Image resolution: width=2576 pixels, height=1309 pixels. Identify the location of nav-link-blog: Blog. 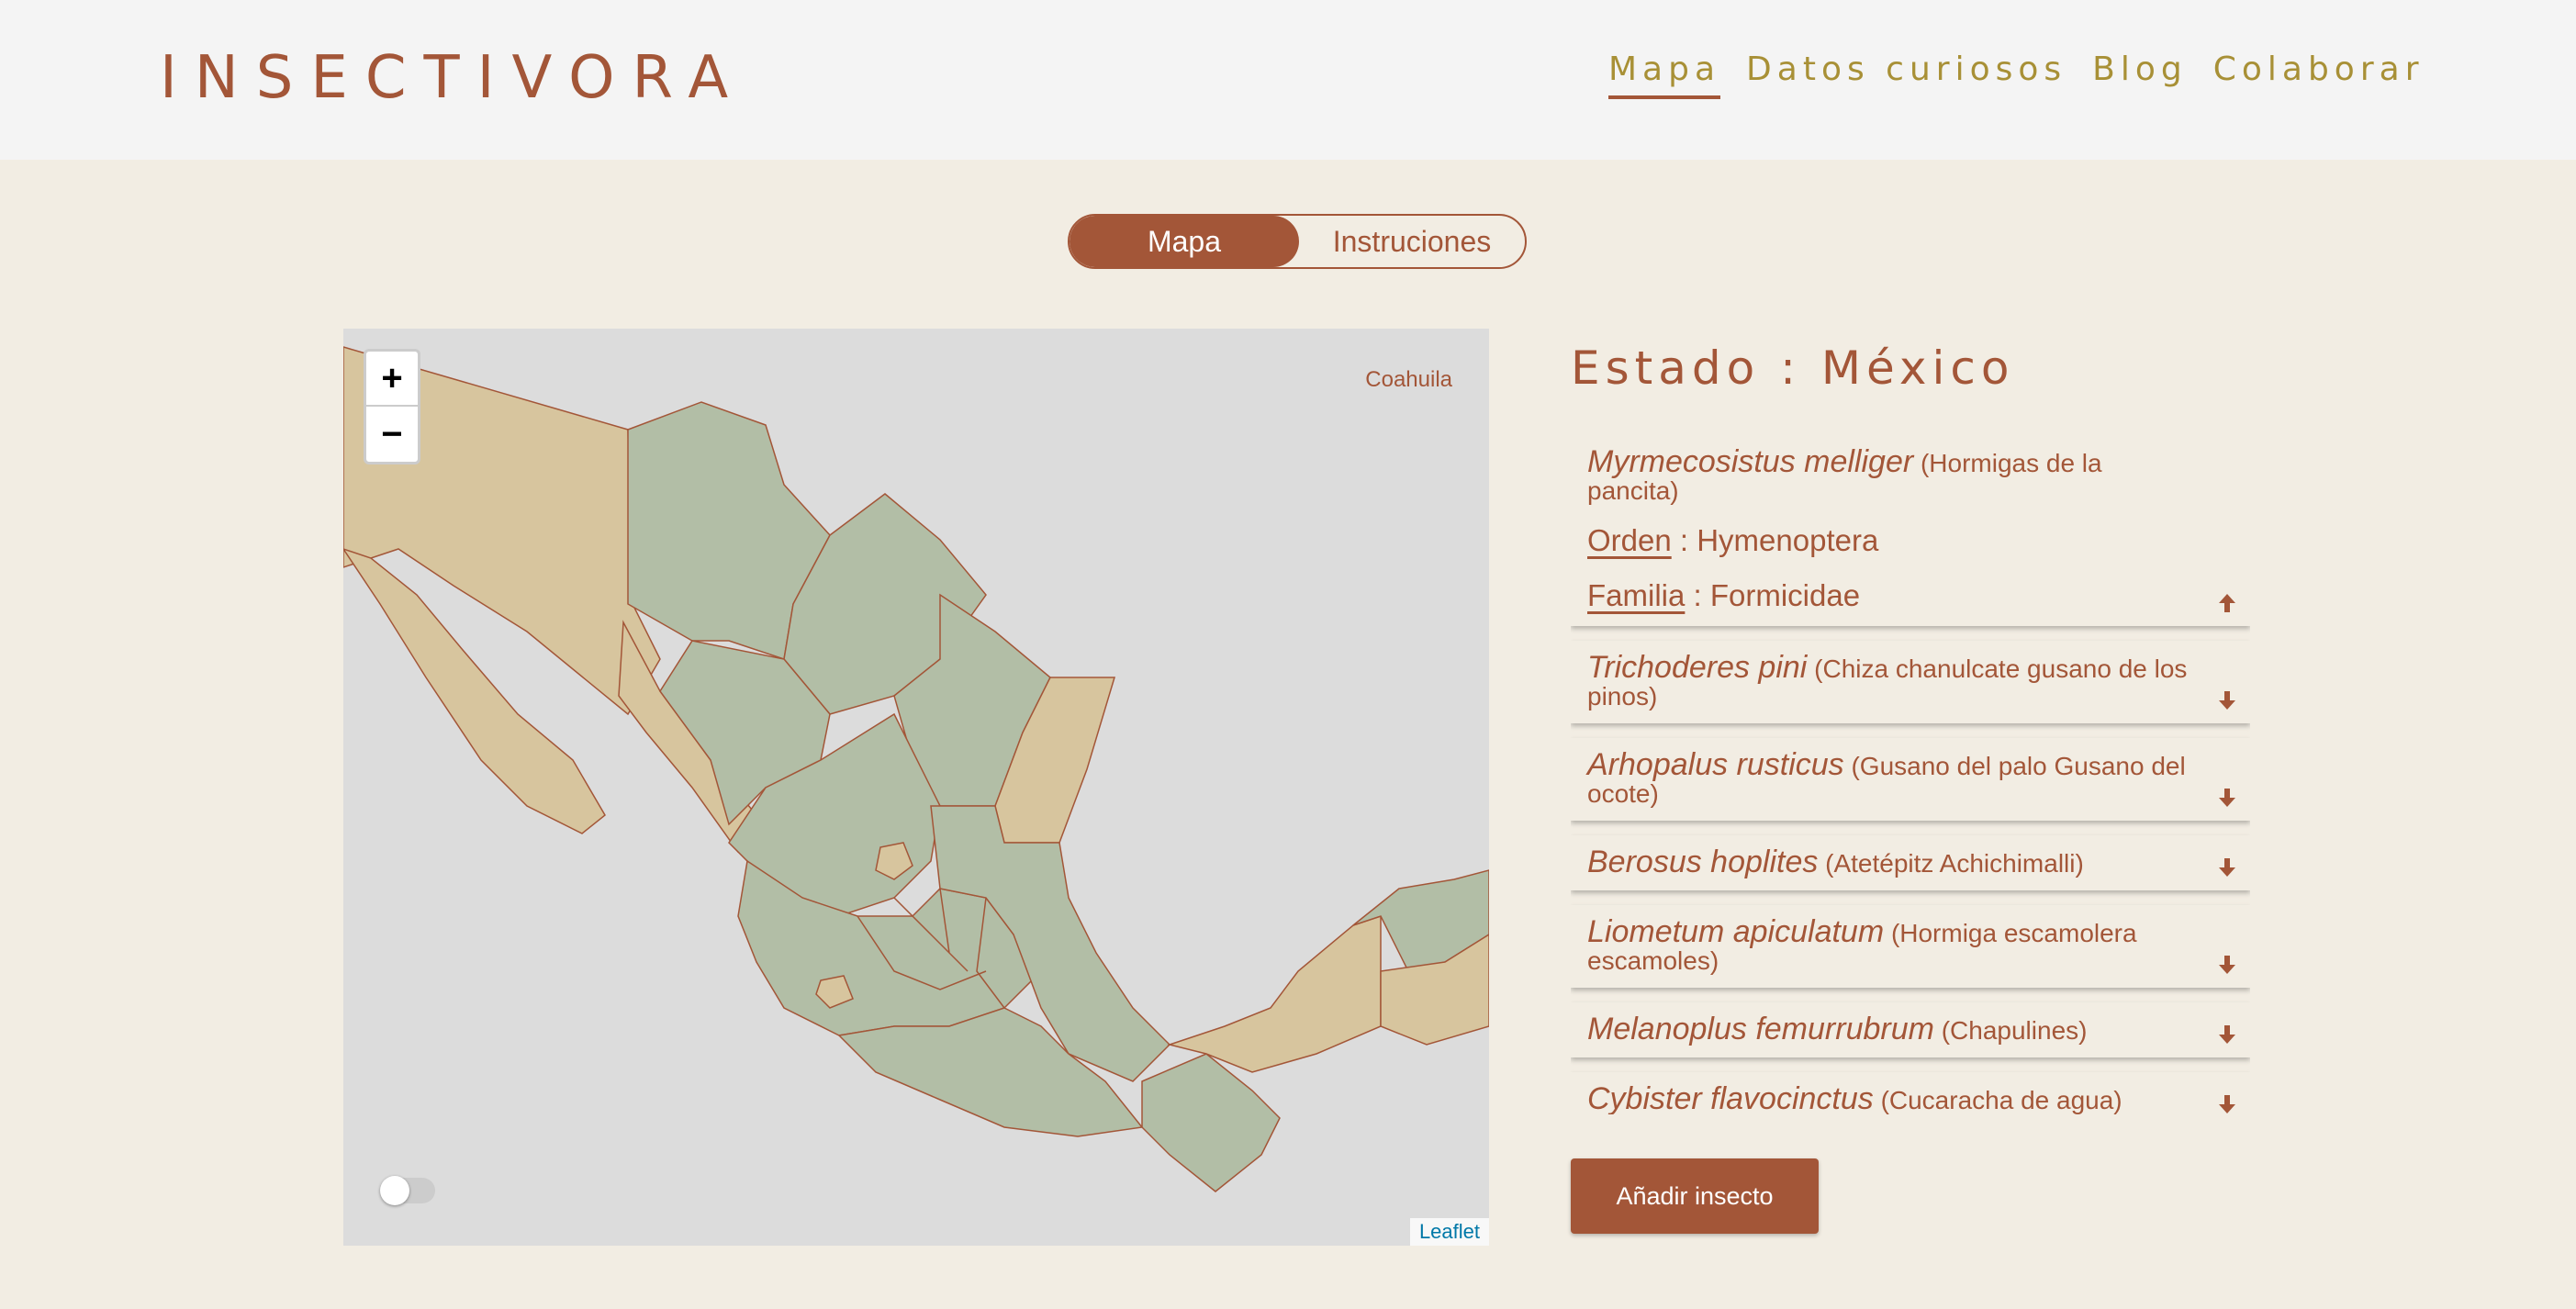
(2140, 74).